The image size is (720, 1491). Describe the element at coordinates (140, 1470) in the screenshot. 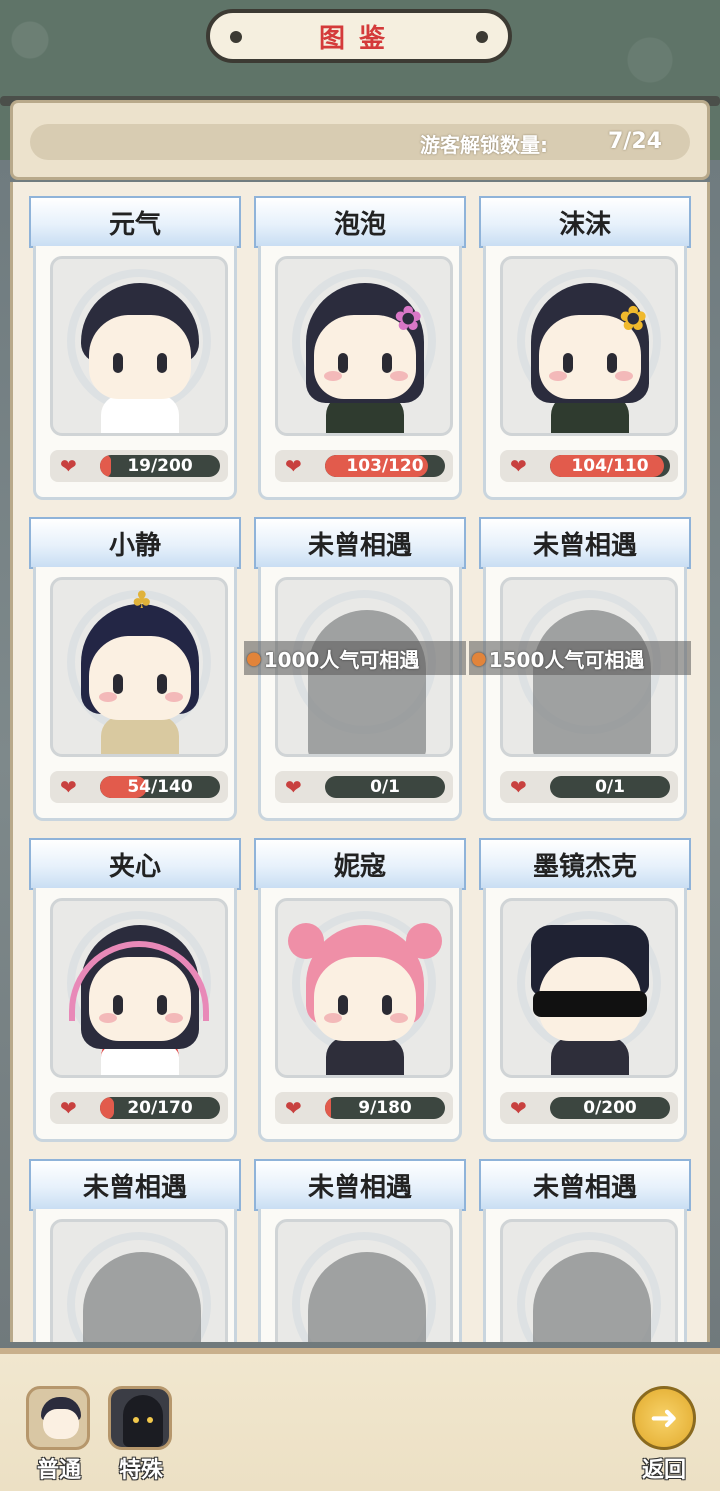

I see `tab-label: 特殊` at that location.